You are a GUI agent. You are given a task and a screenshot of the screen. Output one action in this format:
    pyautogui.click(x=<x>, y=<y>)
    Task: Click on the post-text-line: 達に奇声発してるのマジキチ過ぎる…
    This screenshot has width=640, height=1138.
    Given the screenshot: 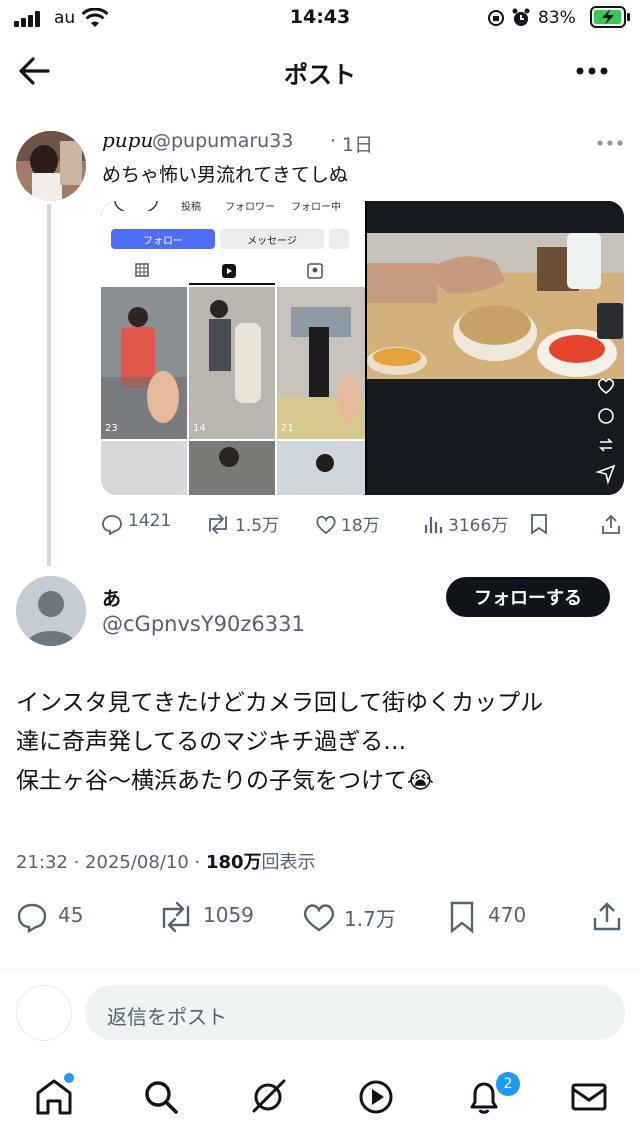 What is the action you would take?
    pyautogui.click(x=211, y=742)
    